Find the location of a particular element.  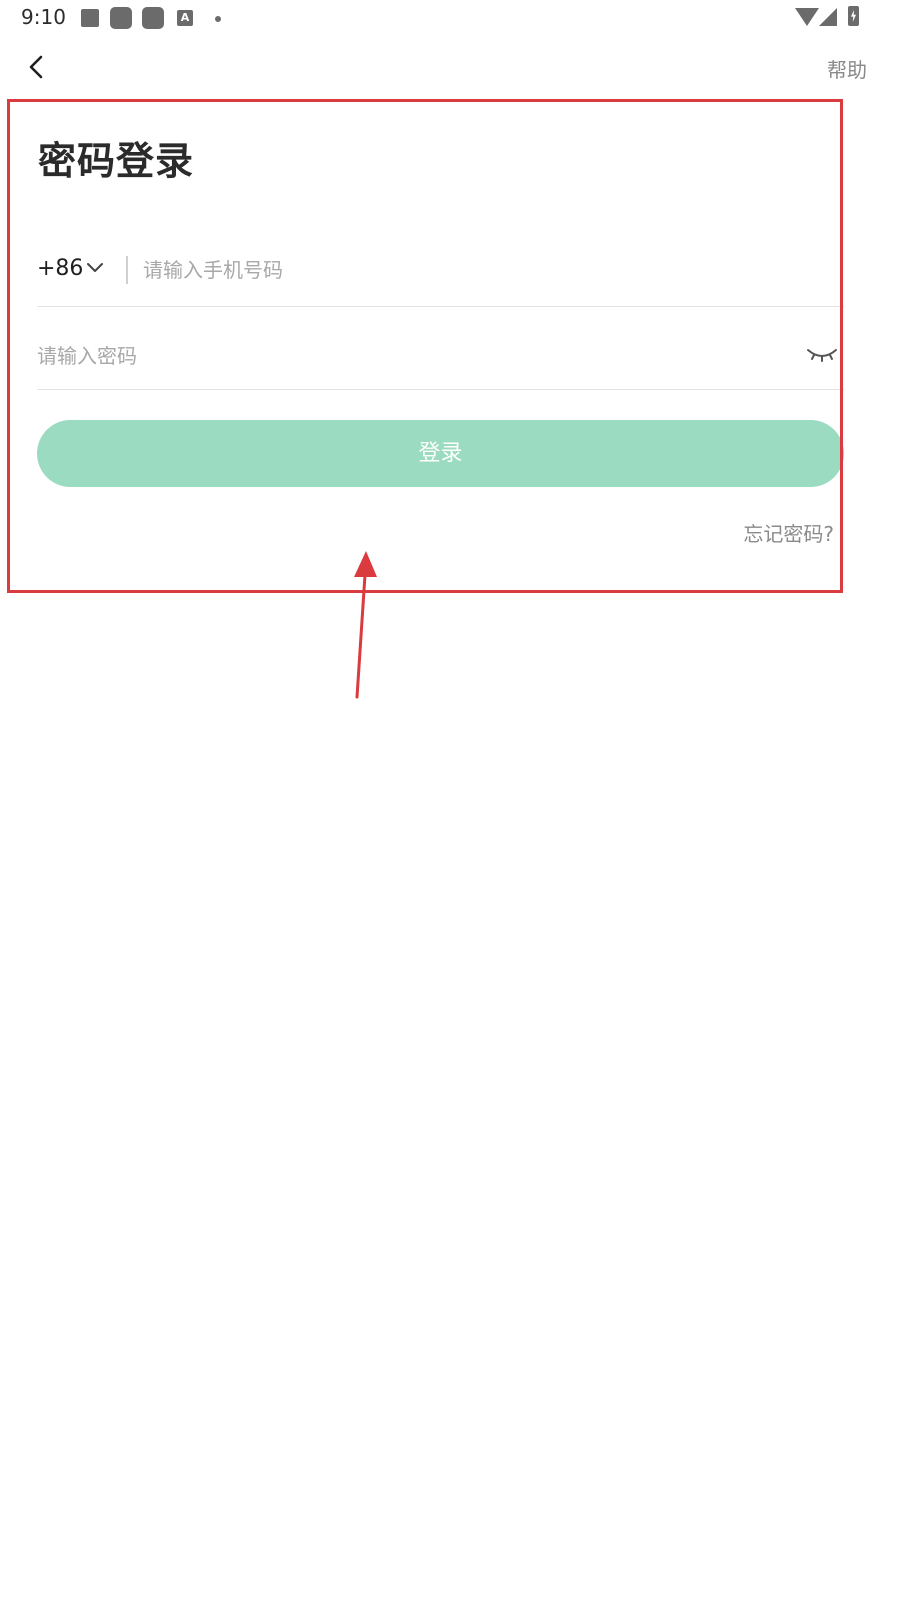

password-row is located at coordinates (440, 356).